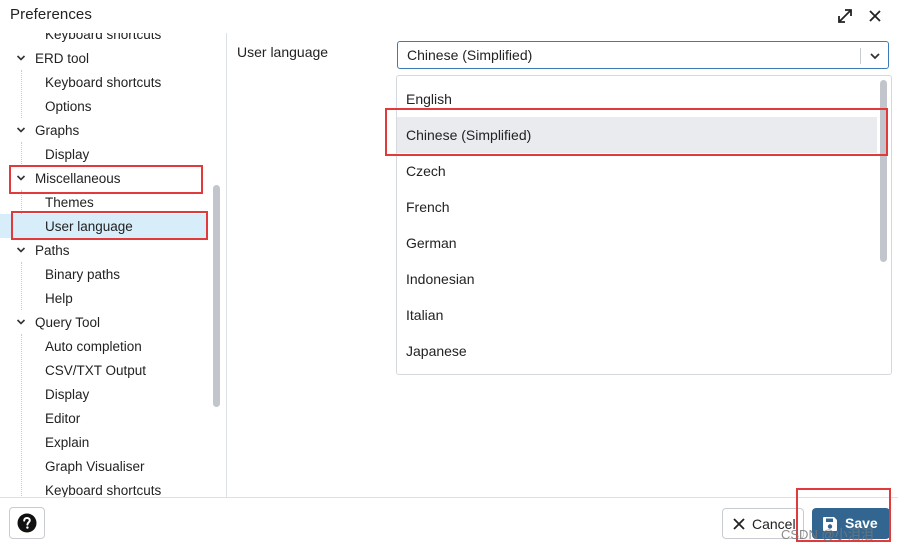  I want to click on sidebar-item-user-language: User language, so click(104, 226).